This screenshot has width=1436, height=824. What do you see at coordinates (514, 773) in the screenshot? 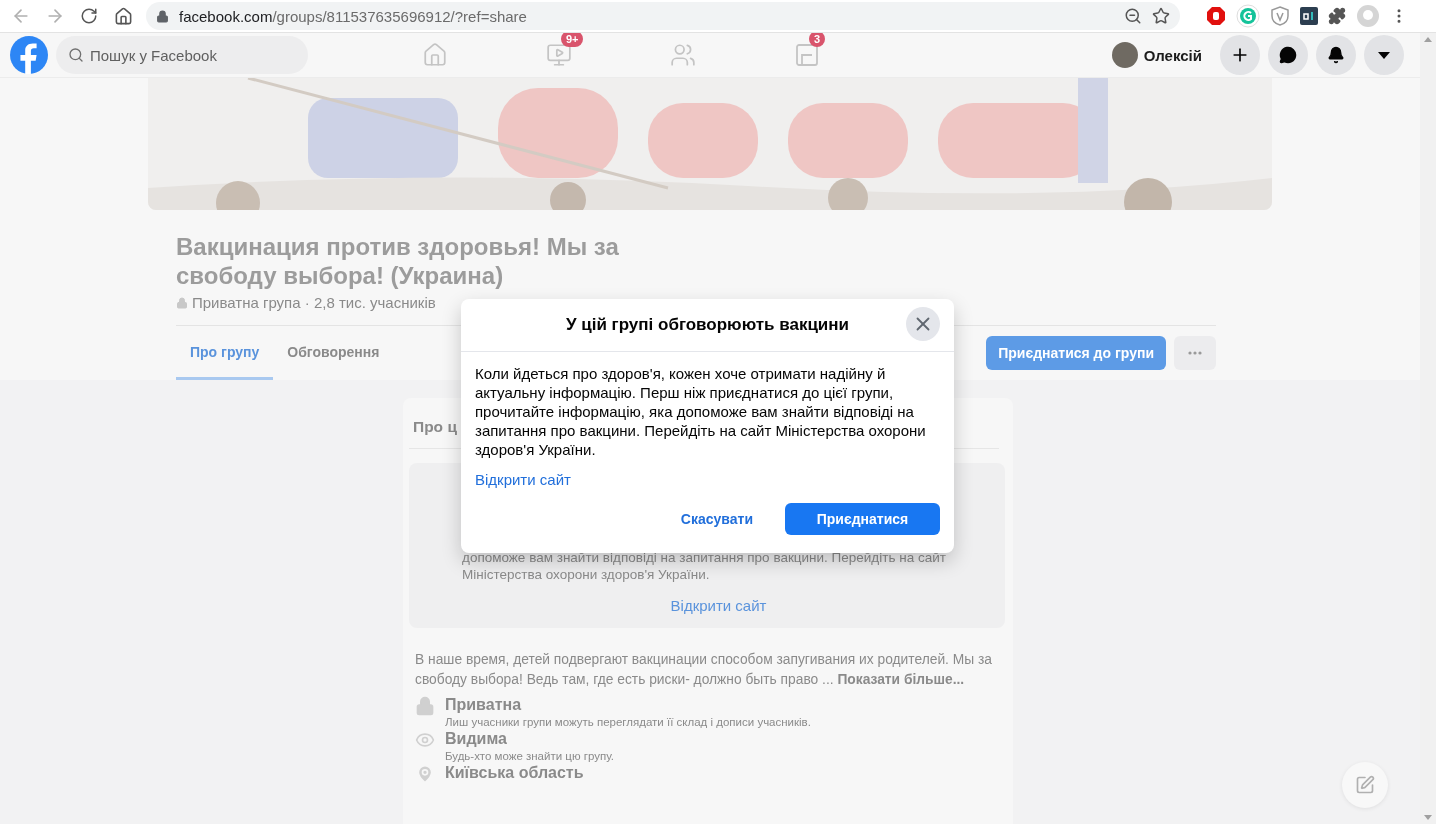
I see `fact-title: Київська область` at bounding box center [514, 773].